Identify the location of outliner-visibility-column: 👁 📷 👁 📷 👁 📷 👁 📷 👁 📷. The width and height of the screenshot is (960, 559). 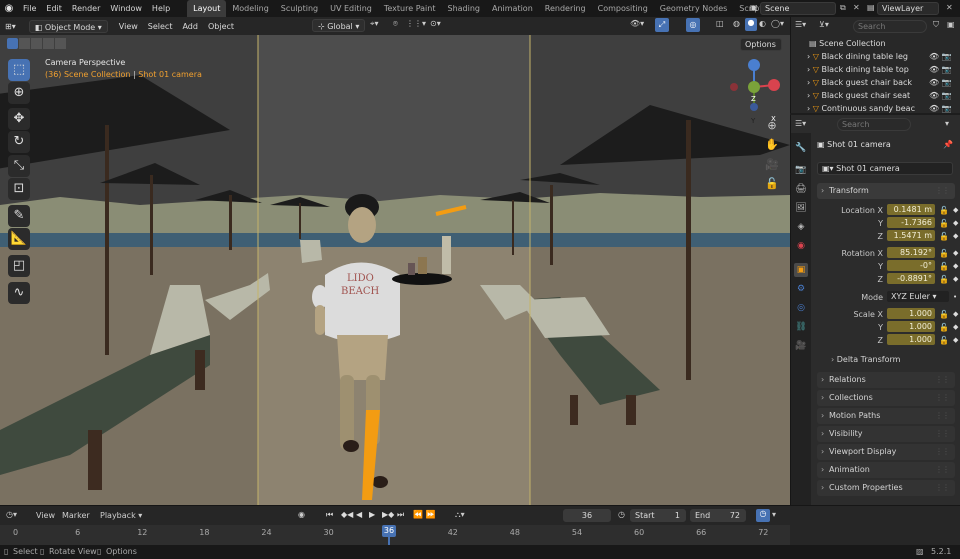
(940, 82).